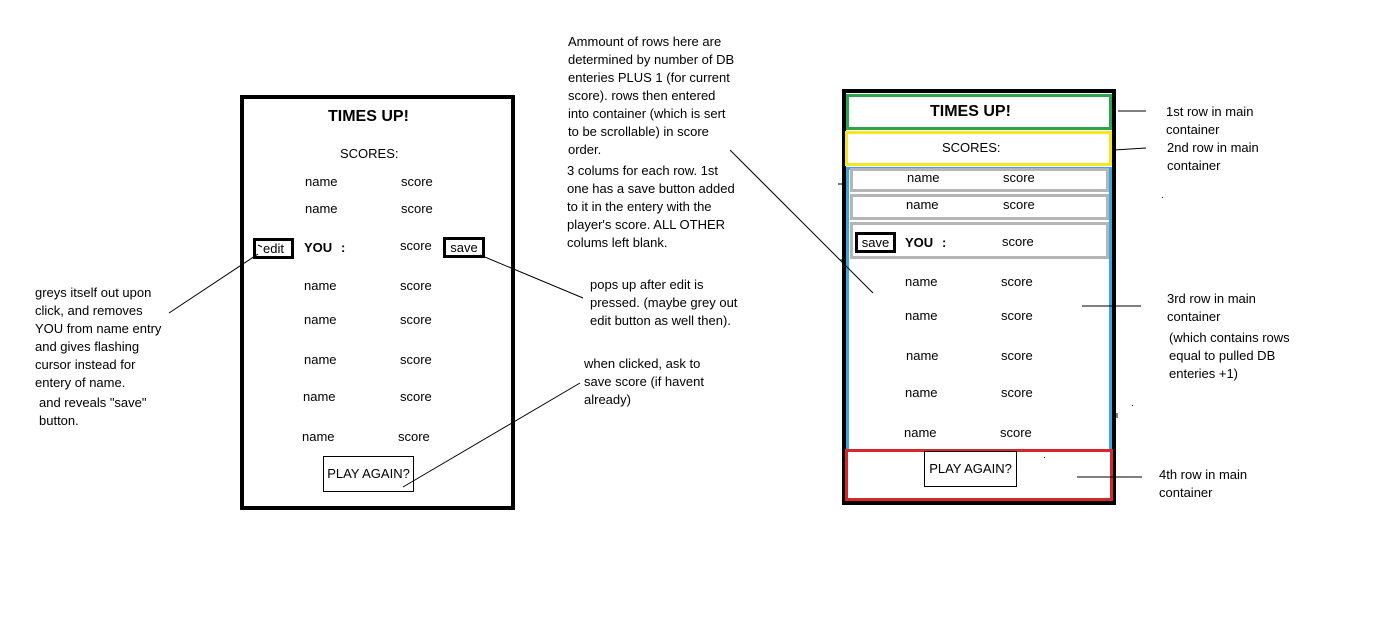 The image size is (1378, 632). I want to click on right-scores-label: SCORES:, so click(971, 147).